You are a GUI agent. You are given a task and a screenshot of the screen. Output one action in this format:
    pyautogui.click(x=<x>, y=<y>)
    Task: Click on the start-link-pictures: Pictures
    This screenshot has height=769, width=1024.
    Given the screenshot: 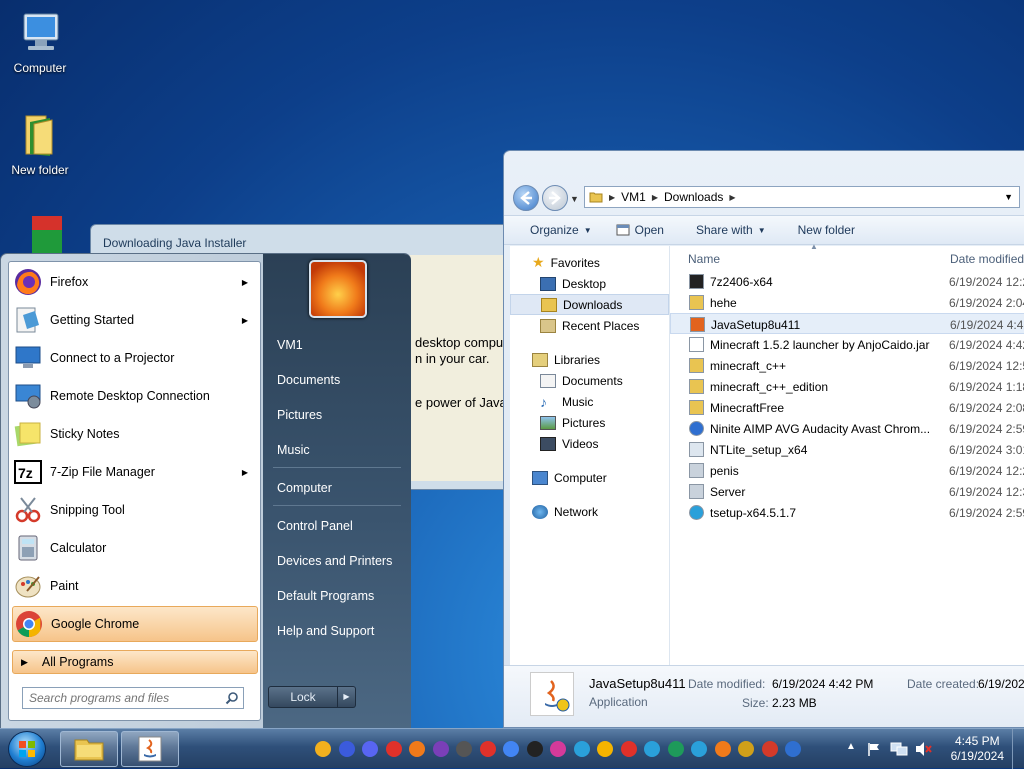 What is the action you would take?
    pyautogui.click(x=299, y=415)
    